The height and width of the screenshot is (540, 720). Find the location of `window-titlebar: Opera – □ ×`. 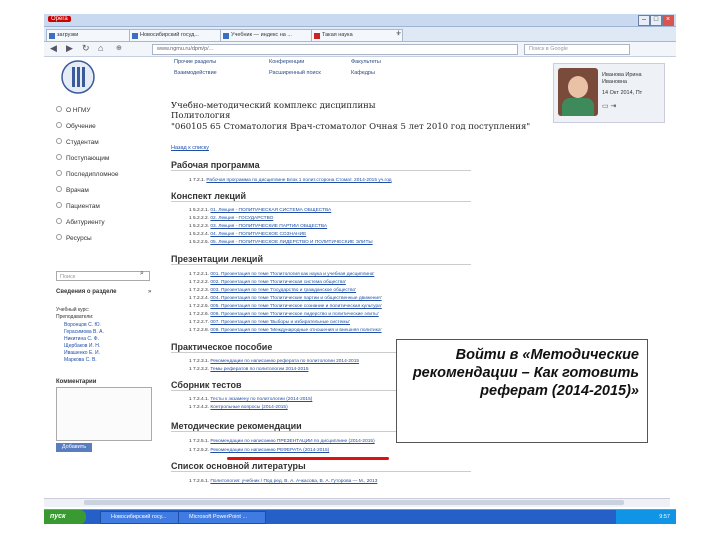

window-titlebar: Opera – □ × is located at coordinates (360, 20).